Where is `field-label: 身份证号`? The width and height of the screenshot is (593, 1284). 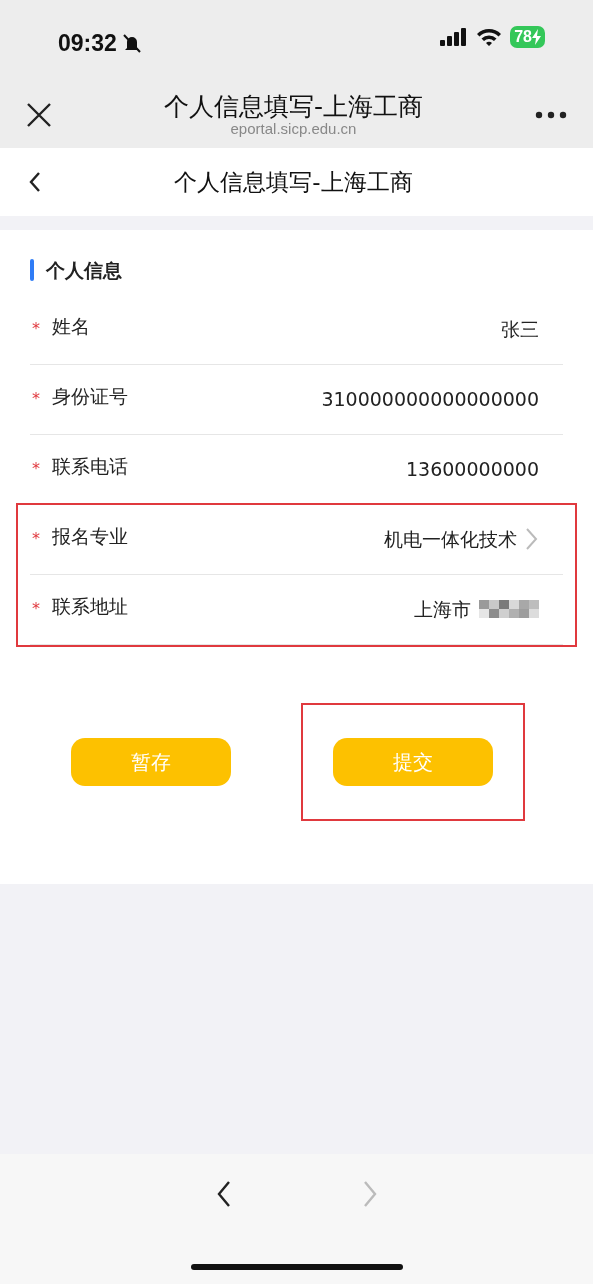 field-label: 身份证号 is located at coordinates (90, 396).